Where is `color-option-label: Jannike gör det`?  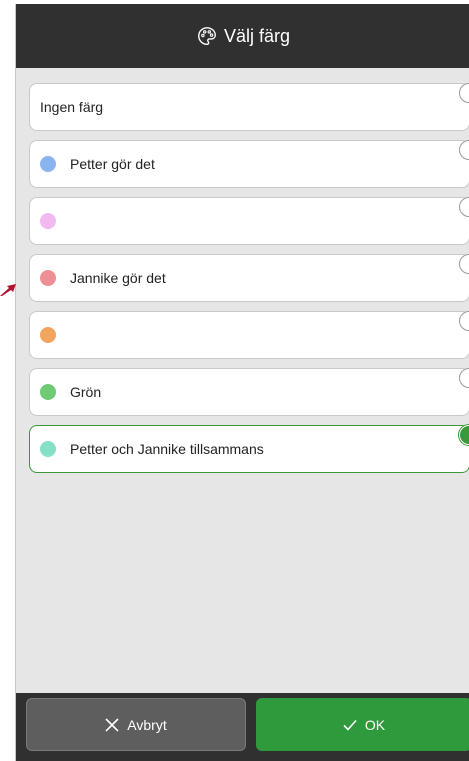
color-option-label: Jannike gör det is located at coordinates (118, 278).